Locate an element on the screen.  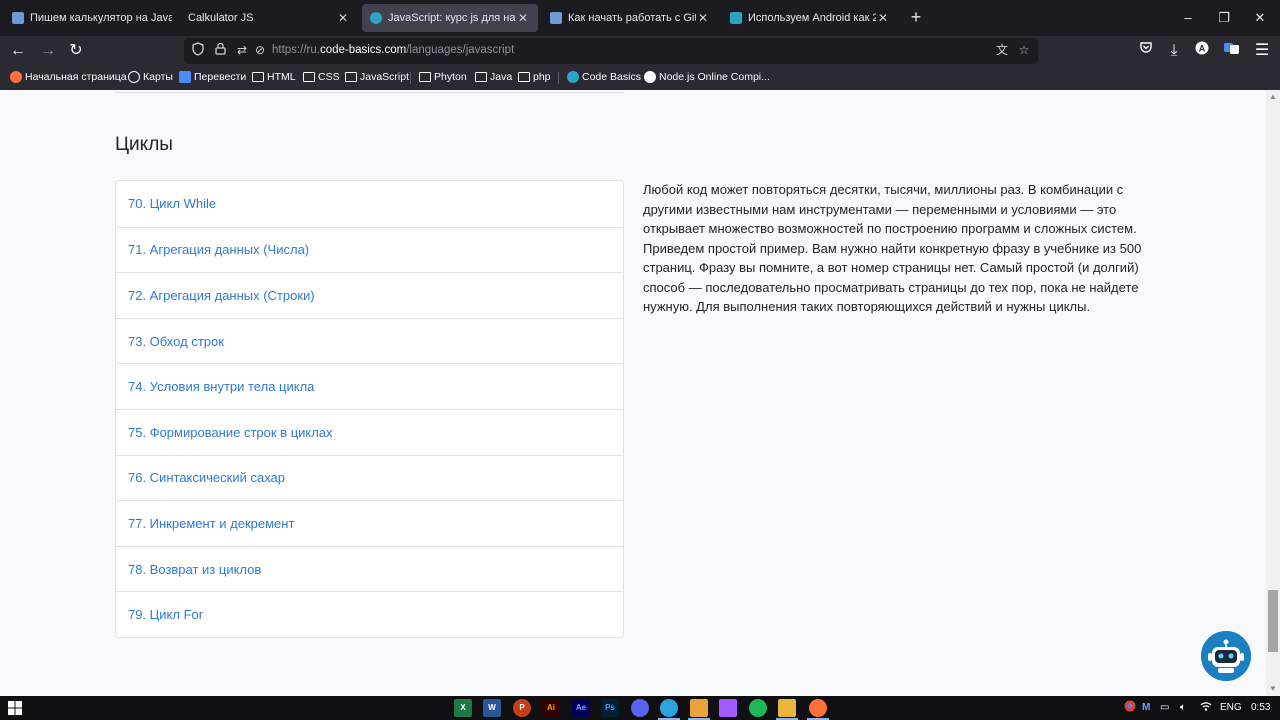
discord-icon is located at coordinates (640, 708).